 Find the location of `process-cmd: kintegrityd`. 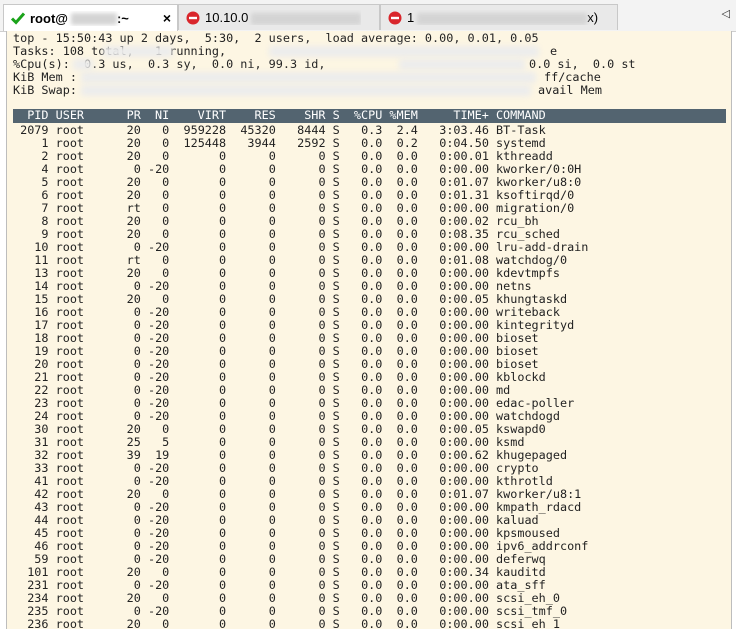

process-cmd: kintegrityd is located at coordinates (531, 325).